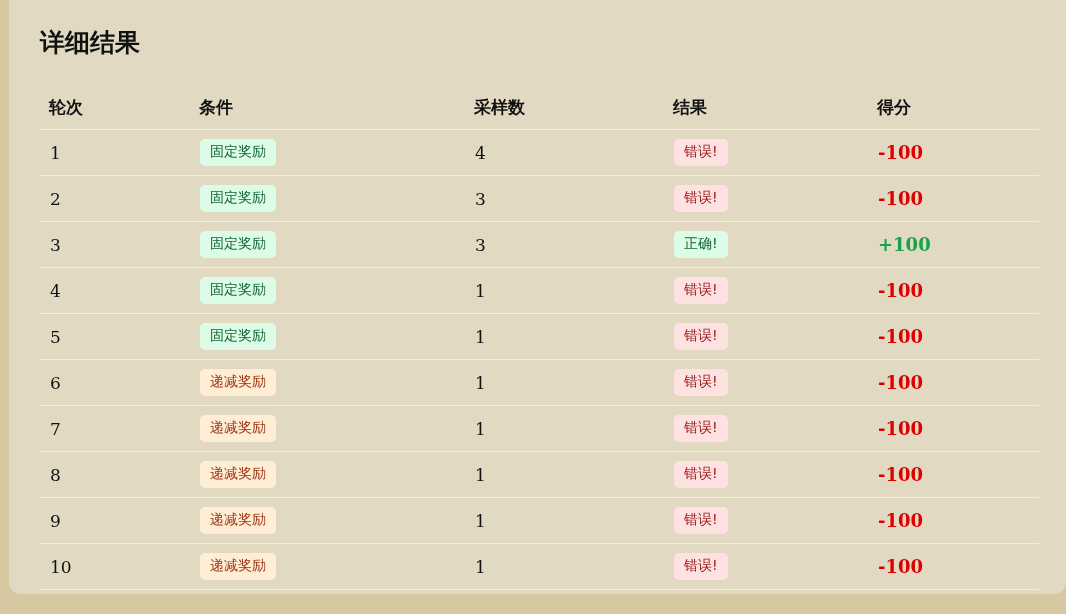 This screenshot has width=1066, height=614. Describe the element at coordinates (55, 336) in the screenshot. I see `round-number: 5` at that location.